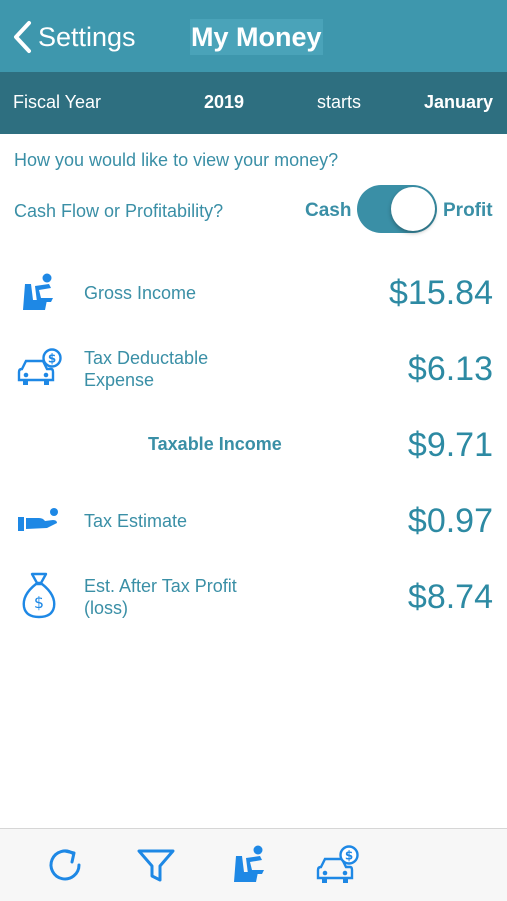 Image resolution: width=507 pixels, height=901 pixels. I want to click on tab-bar: $, so click(253, 864).